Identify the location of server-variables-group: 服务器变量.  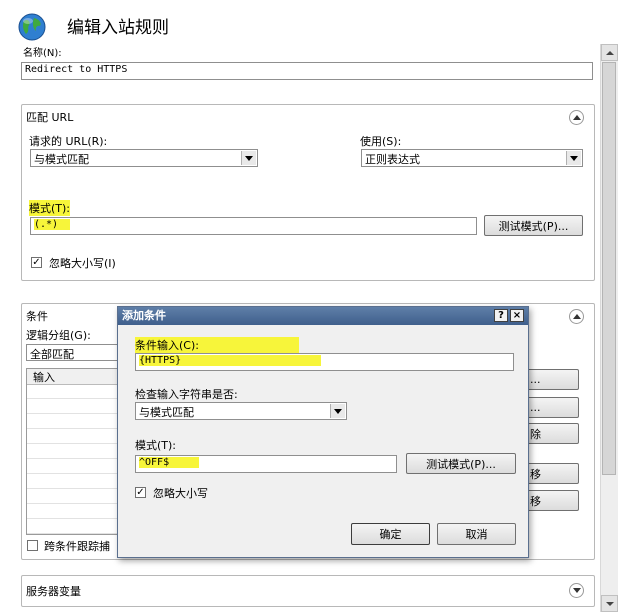
(308, 591).